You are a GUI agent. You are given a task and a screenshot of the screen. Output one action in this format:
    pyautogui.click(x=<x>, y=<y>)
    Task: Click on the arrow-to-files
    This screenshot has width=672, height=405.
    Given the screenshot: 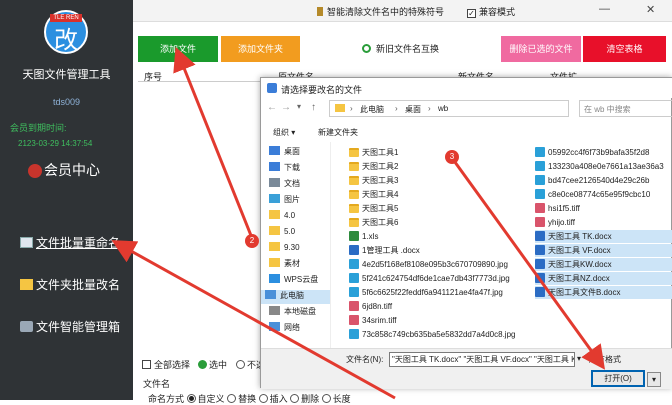 What is the action you would take?
    pyautogui.click(x=528, y=263)
    